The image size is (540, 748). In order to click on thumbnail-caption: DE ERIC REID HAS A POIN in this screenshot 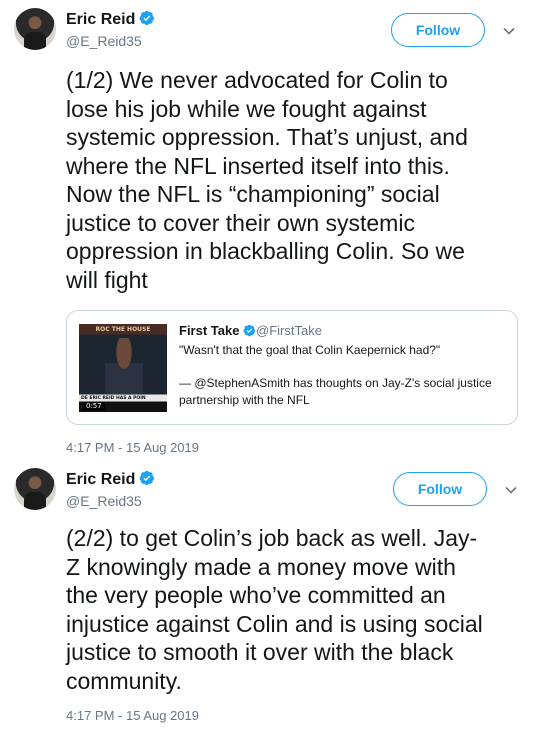, I will do `click(113, 398)`.